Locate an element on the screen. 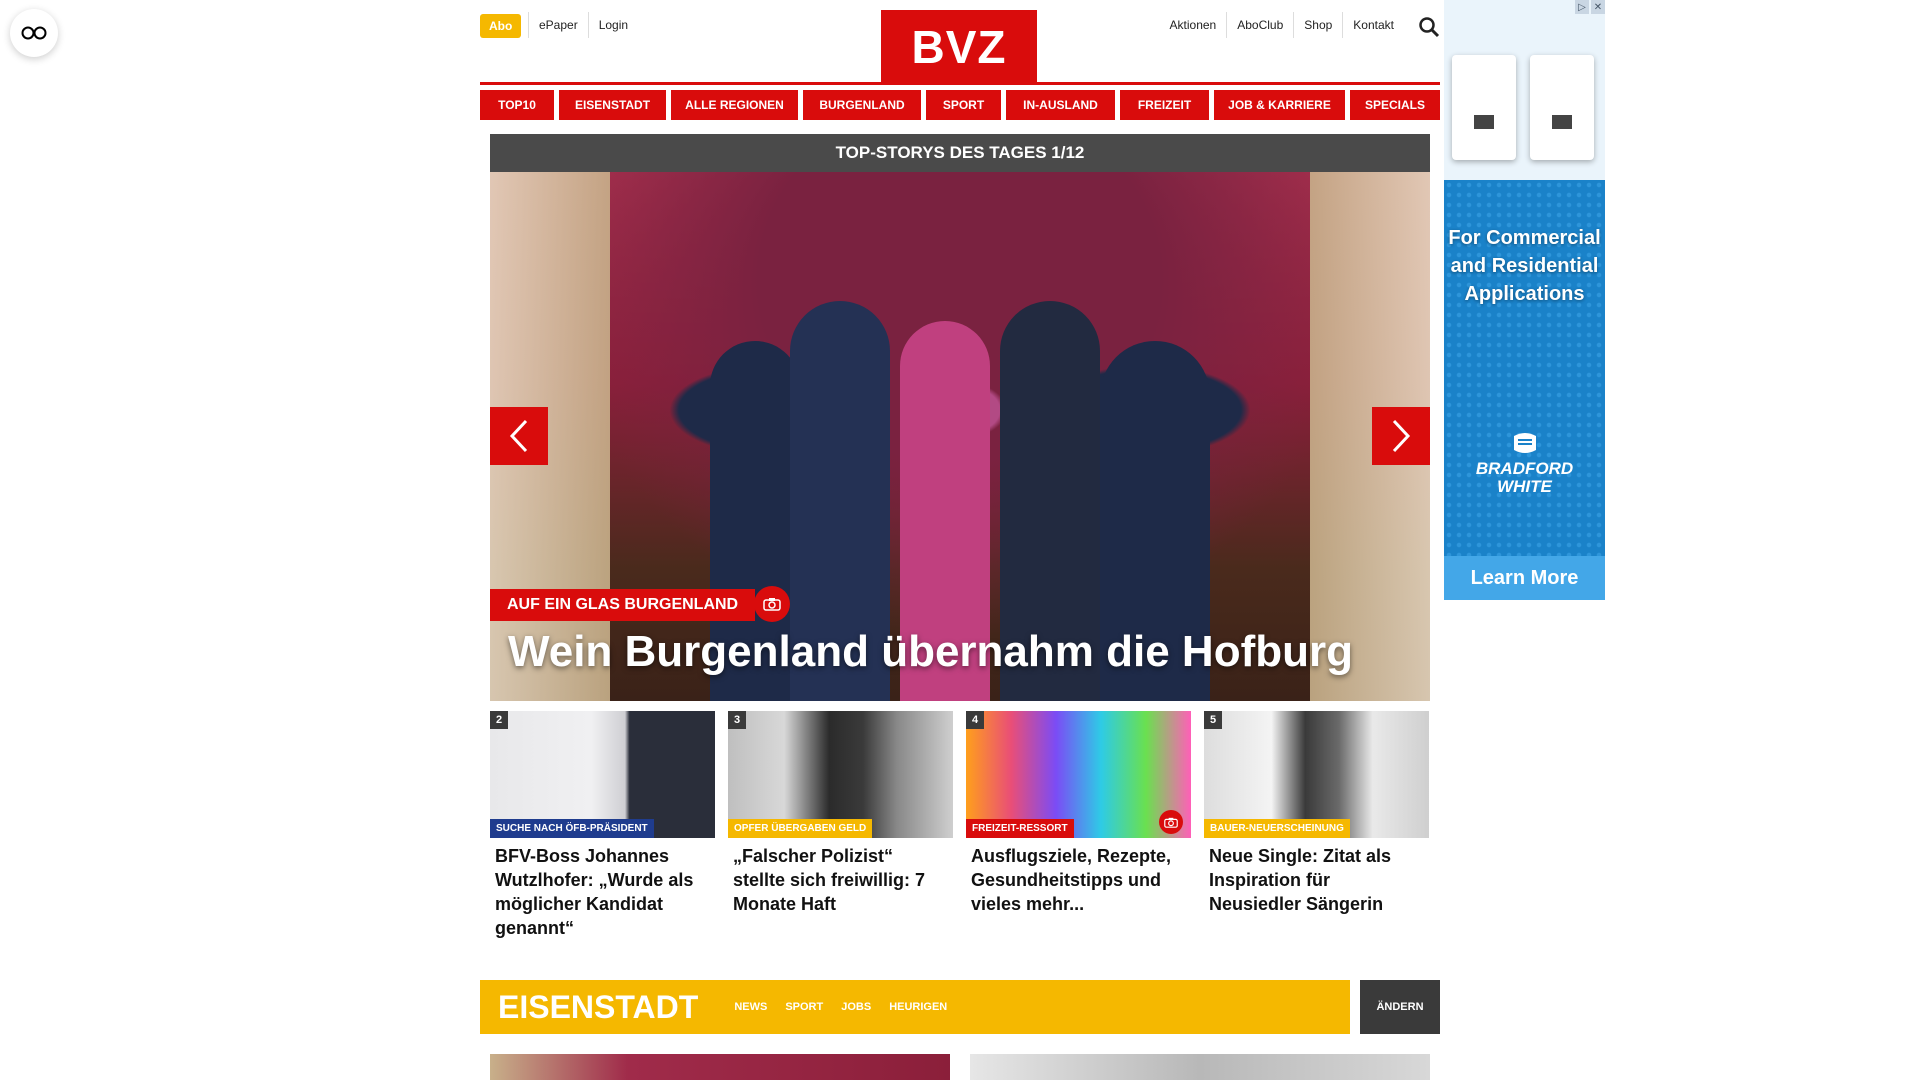 The image size is (1920, 1080). nav-item-sport: SPORT is located at coordinates (963, 105).